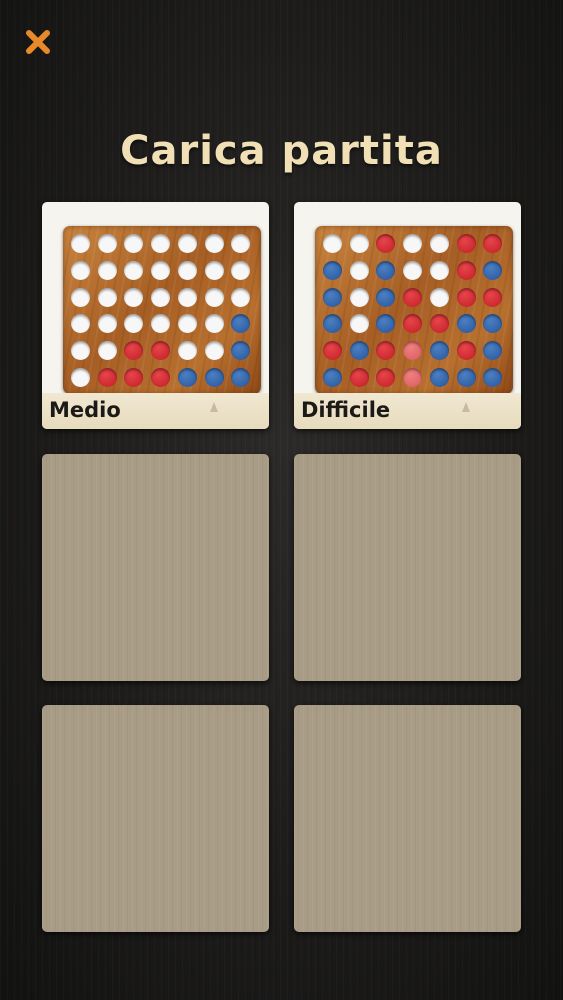 The image size is (563, 1000). I want to click on difficulty-label: Medio, so click(85, 410).